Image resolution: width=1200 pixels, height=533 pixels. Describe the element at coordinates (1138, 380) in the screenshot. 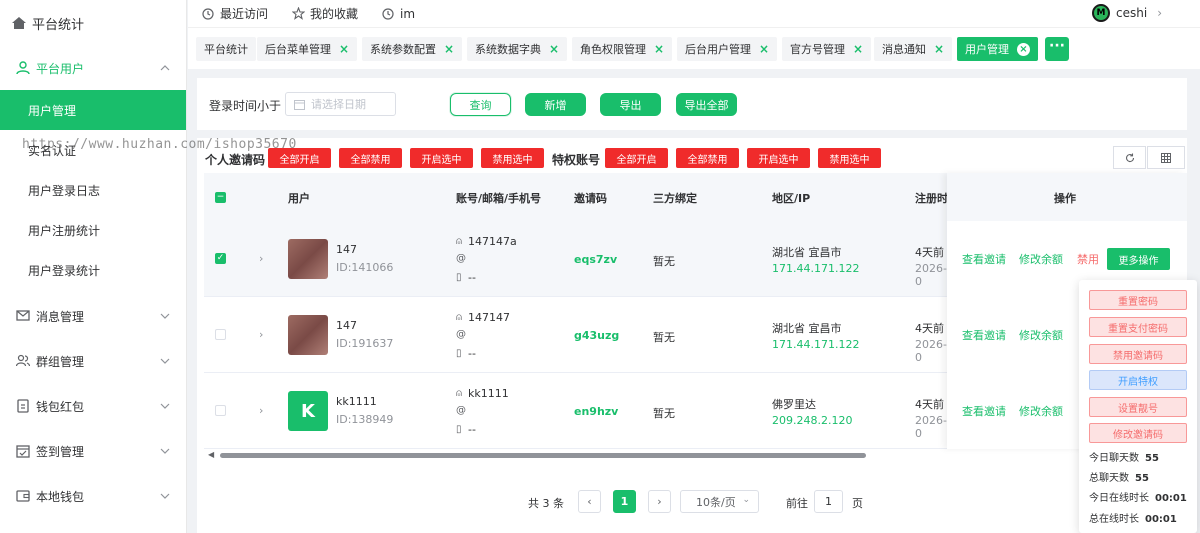

I see `enable-privilege-button: 开启特权` at that location.